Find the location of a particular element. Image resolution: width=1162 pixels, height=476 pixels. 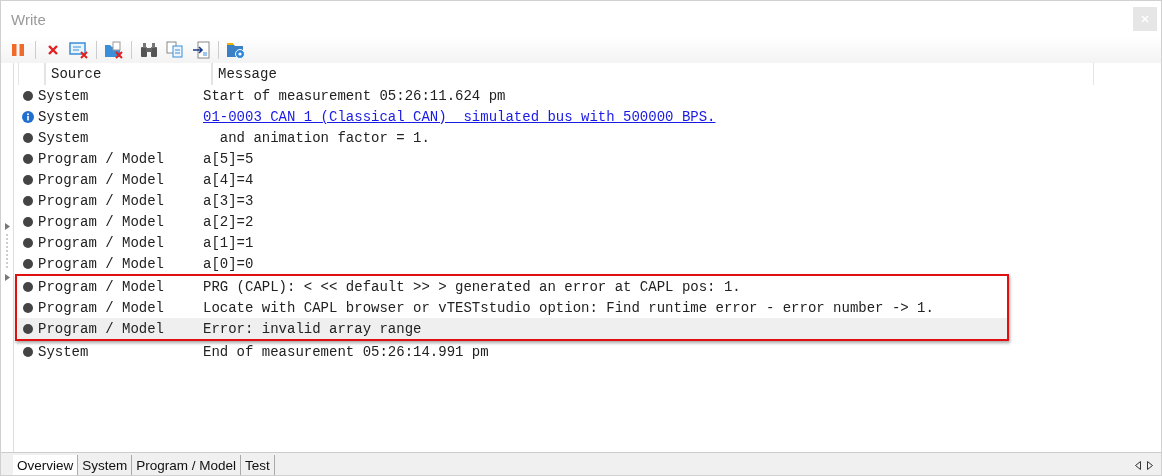

message-text: a[0]=0 is located at coordinates (228, 263).